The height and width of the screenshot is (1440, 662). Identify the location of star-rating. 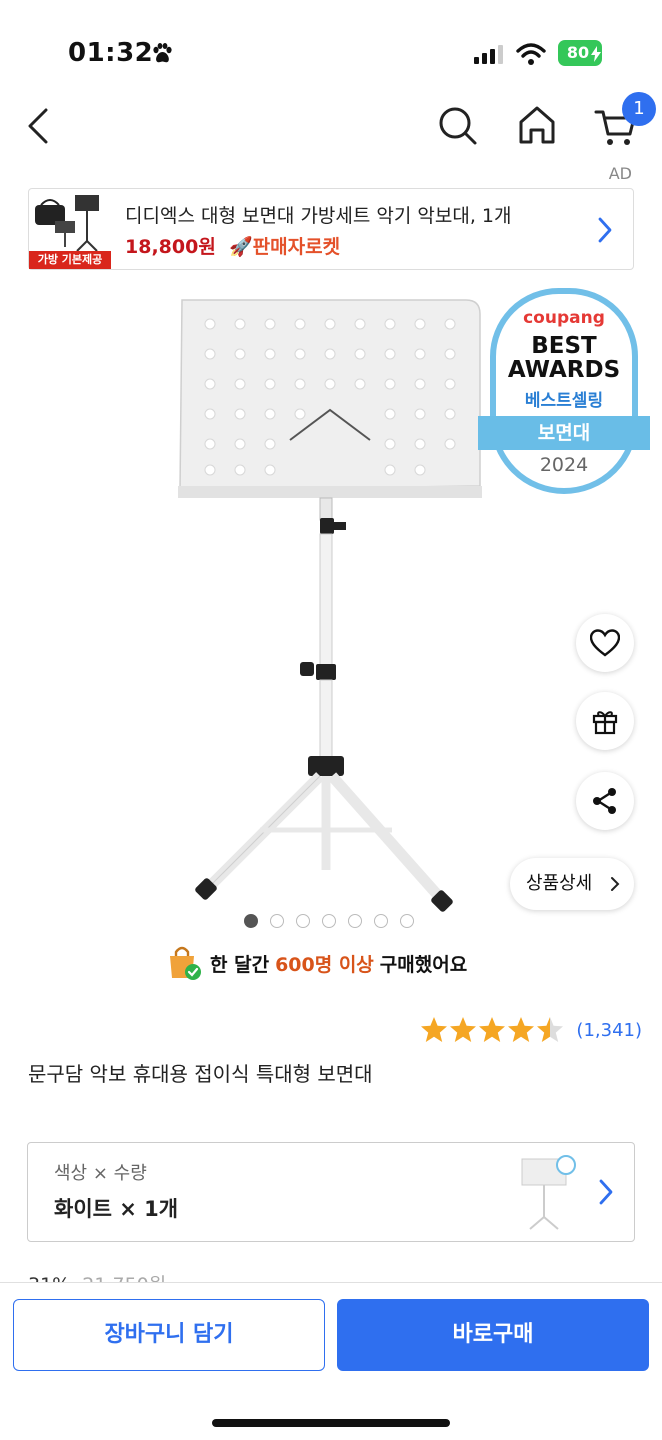
(492, 1029).